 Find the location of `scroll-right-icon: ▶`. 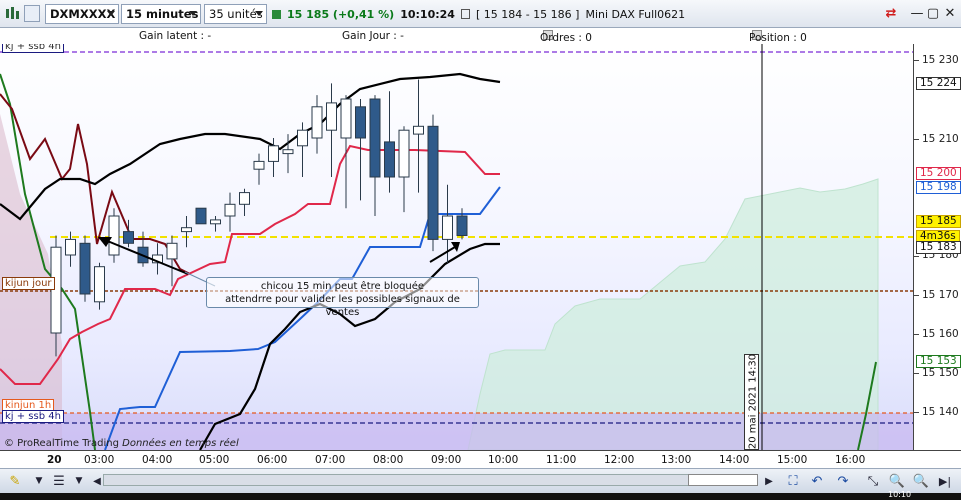

scroll-right-icon: ▶ is located at coordinates (769, 481).